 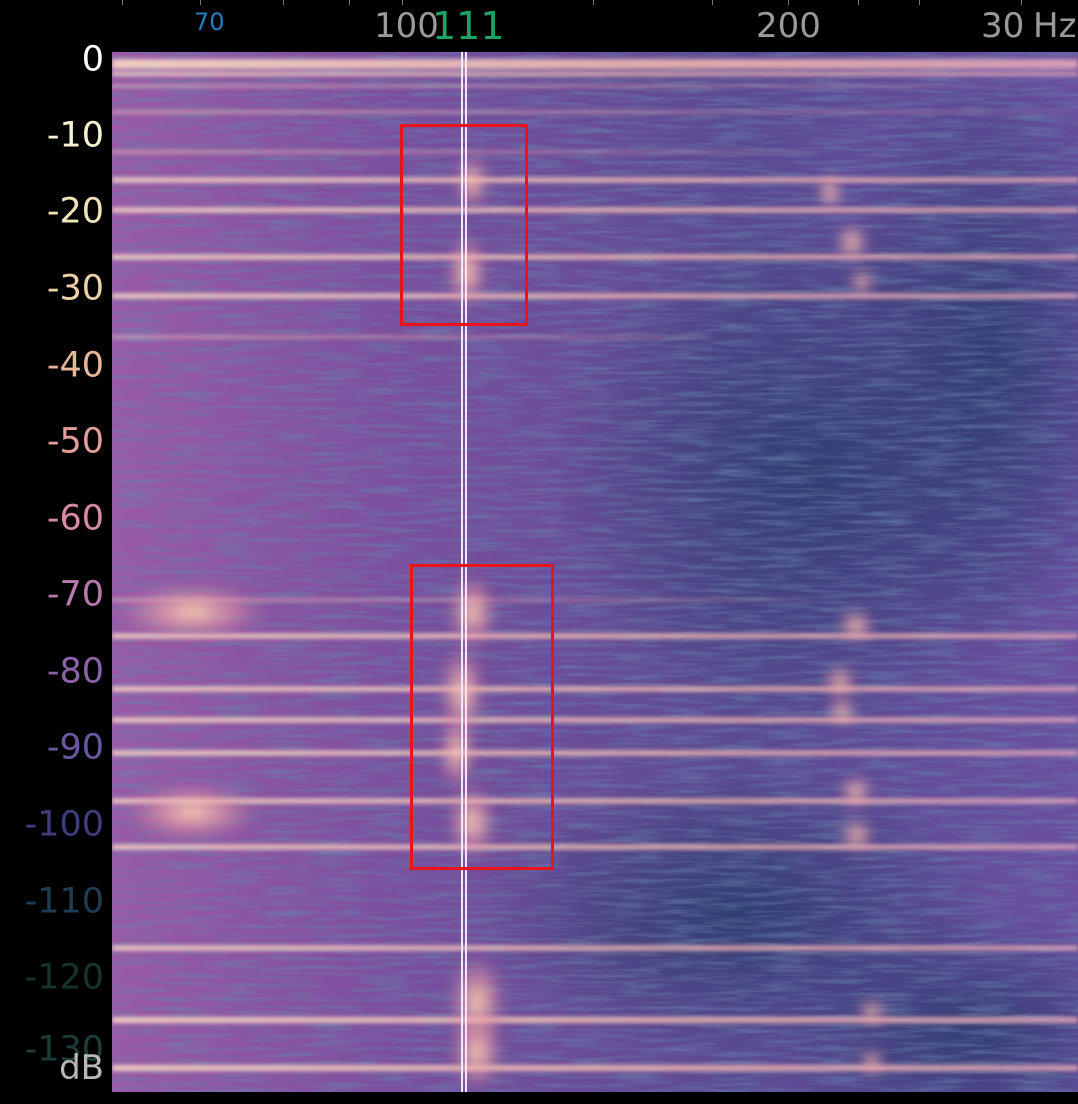 What do you see at coordinates (464, 225) in the screenshot?
I see `highlight-box-upper` at bounding box center [464, 225].